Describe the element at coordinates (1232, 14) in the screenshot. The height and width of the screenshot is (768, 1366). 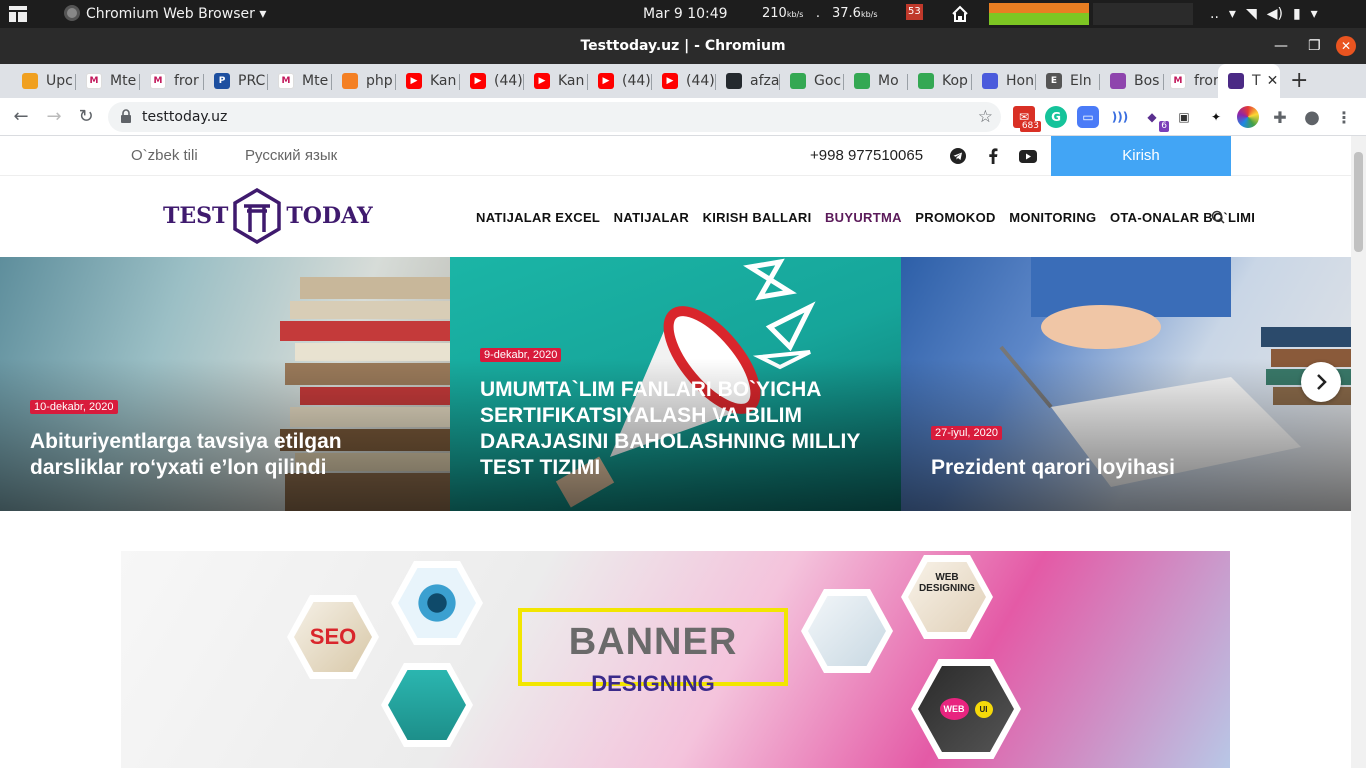
I see `chevron-down-icon: ▾` at that location.